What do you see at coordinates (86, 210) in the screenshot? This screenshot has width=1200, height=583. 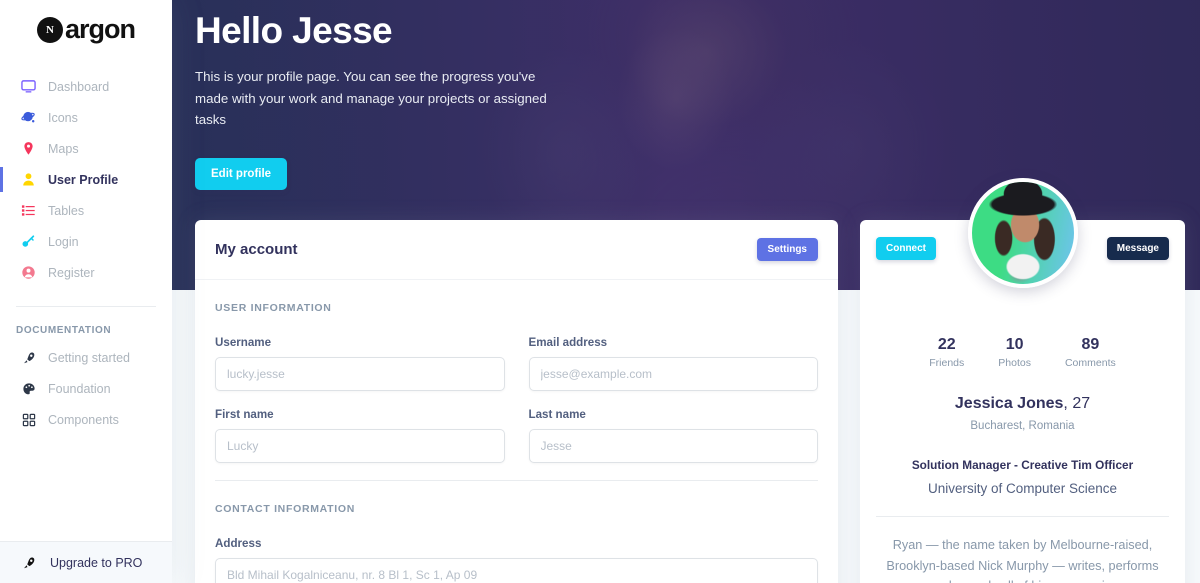 I see `sidebar-item-tables: Tables` at bounding box center [86, 210].